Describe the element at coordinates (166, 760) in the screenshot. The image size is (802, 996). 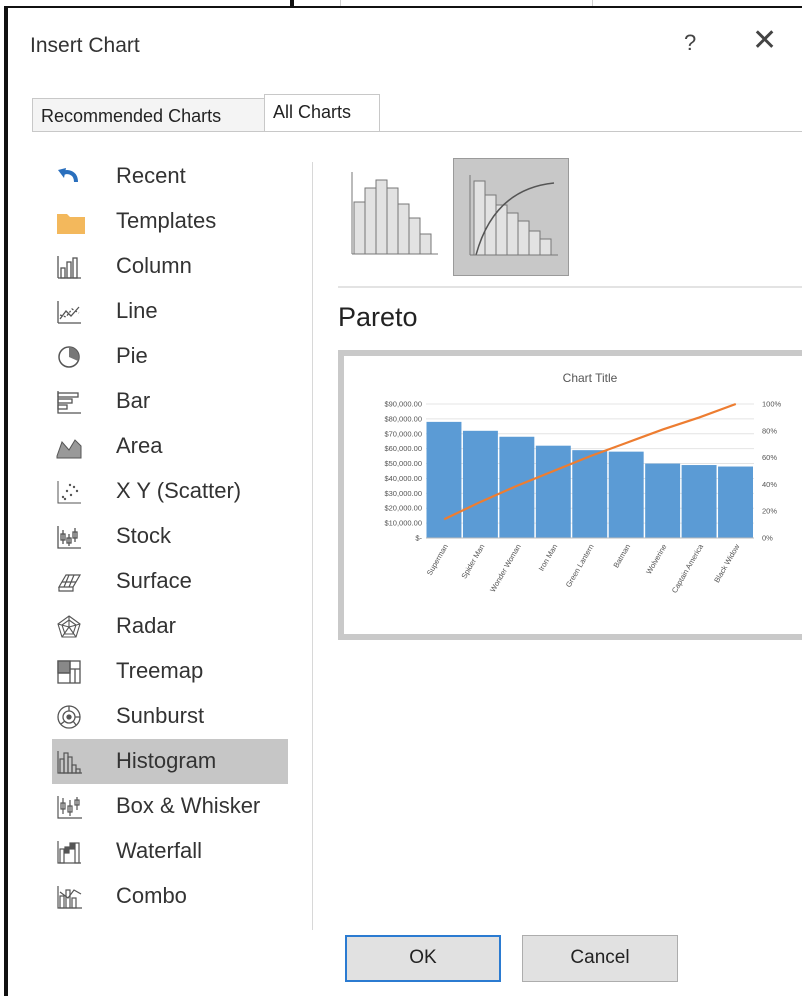
I see `chart-type-label: Histogram` at that location.